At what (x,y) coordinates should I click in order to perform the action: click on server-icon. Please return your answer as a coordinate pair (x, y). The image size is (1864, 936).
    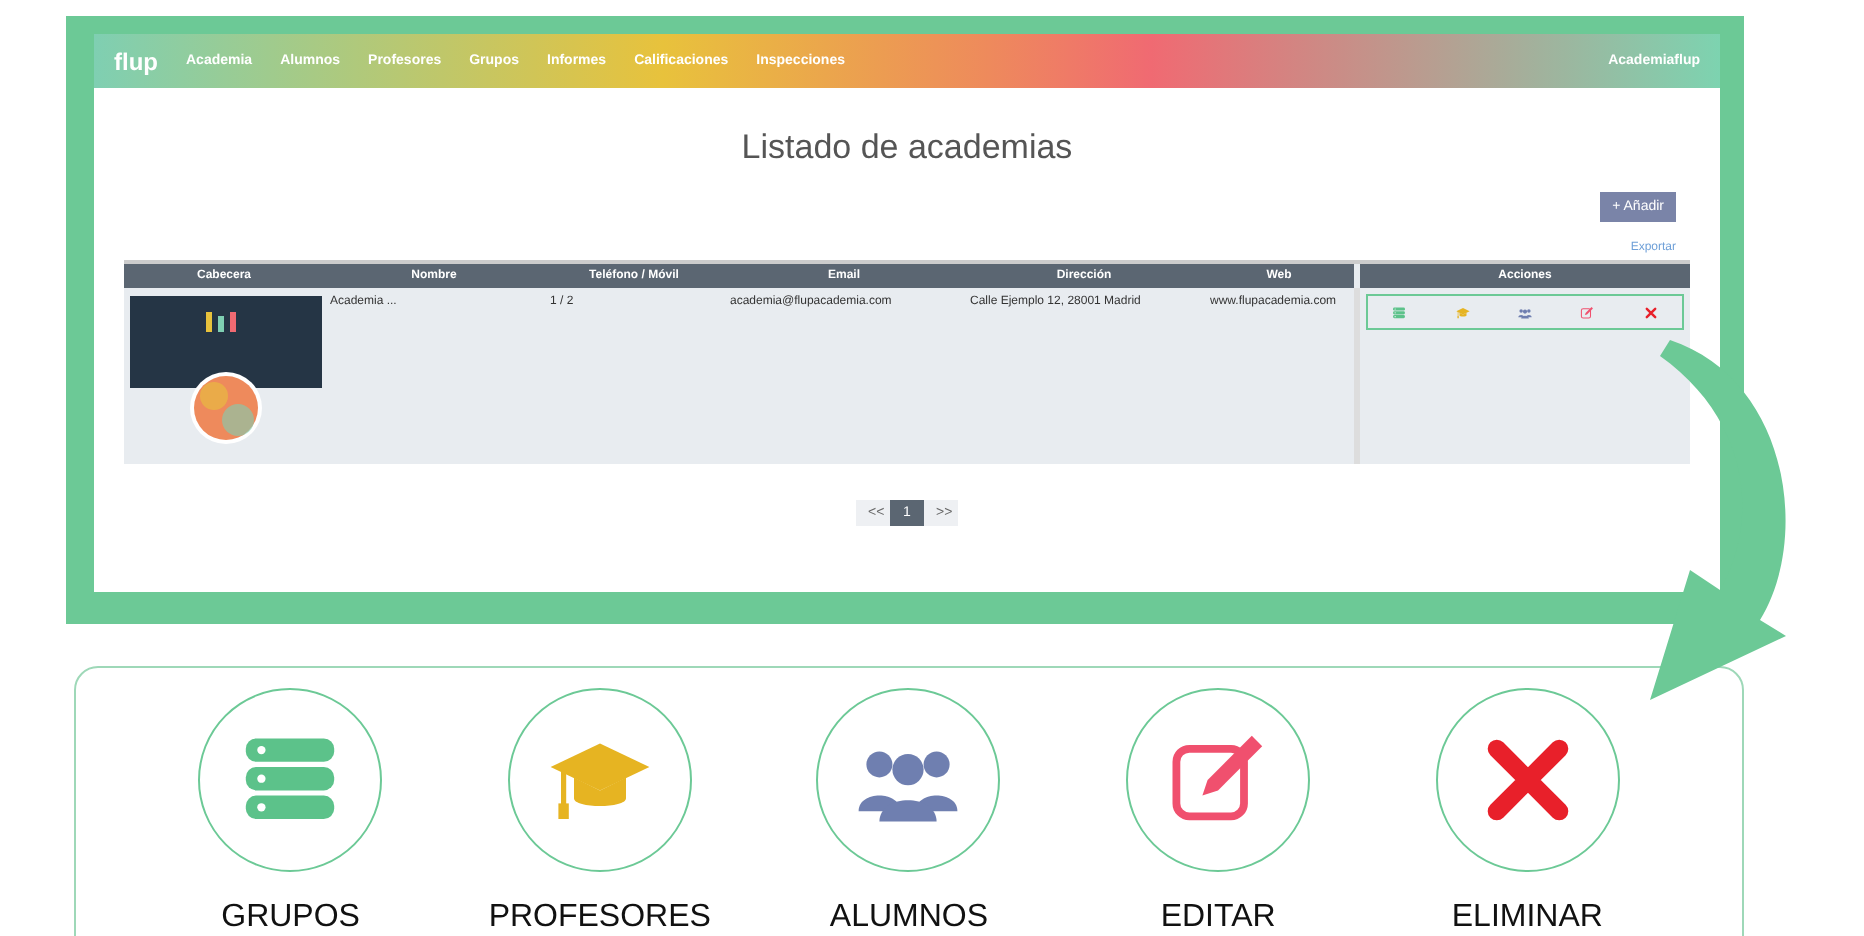
    Looking at the image, I should click on (1399, 312).